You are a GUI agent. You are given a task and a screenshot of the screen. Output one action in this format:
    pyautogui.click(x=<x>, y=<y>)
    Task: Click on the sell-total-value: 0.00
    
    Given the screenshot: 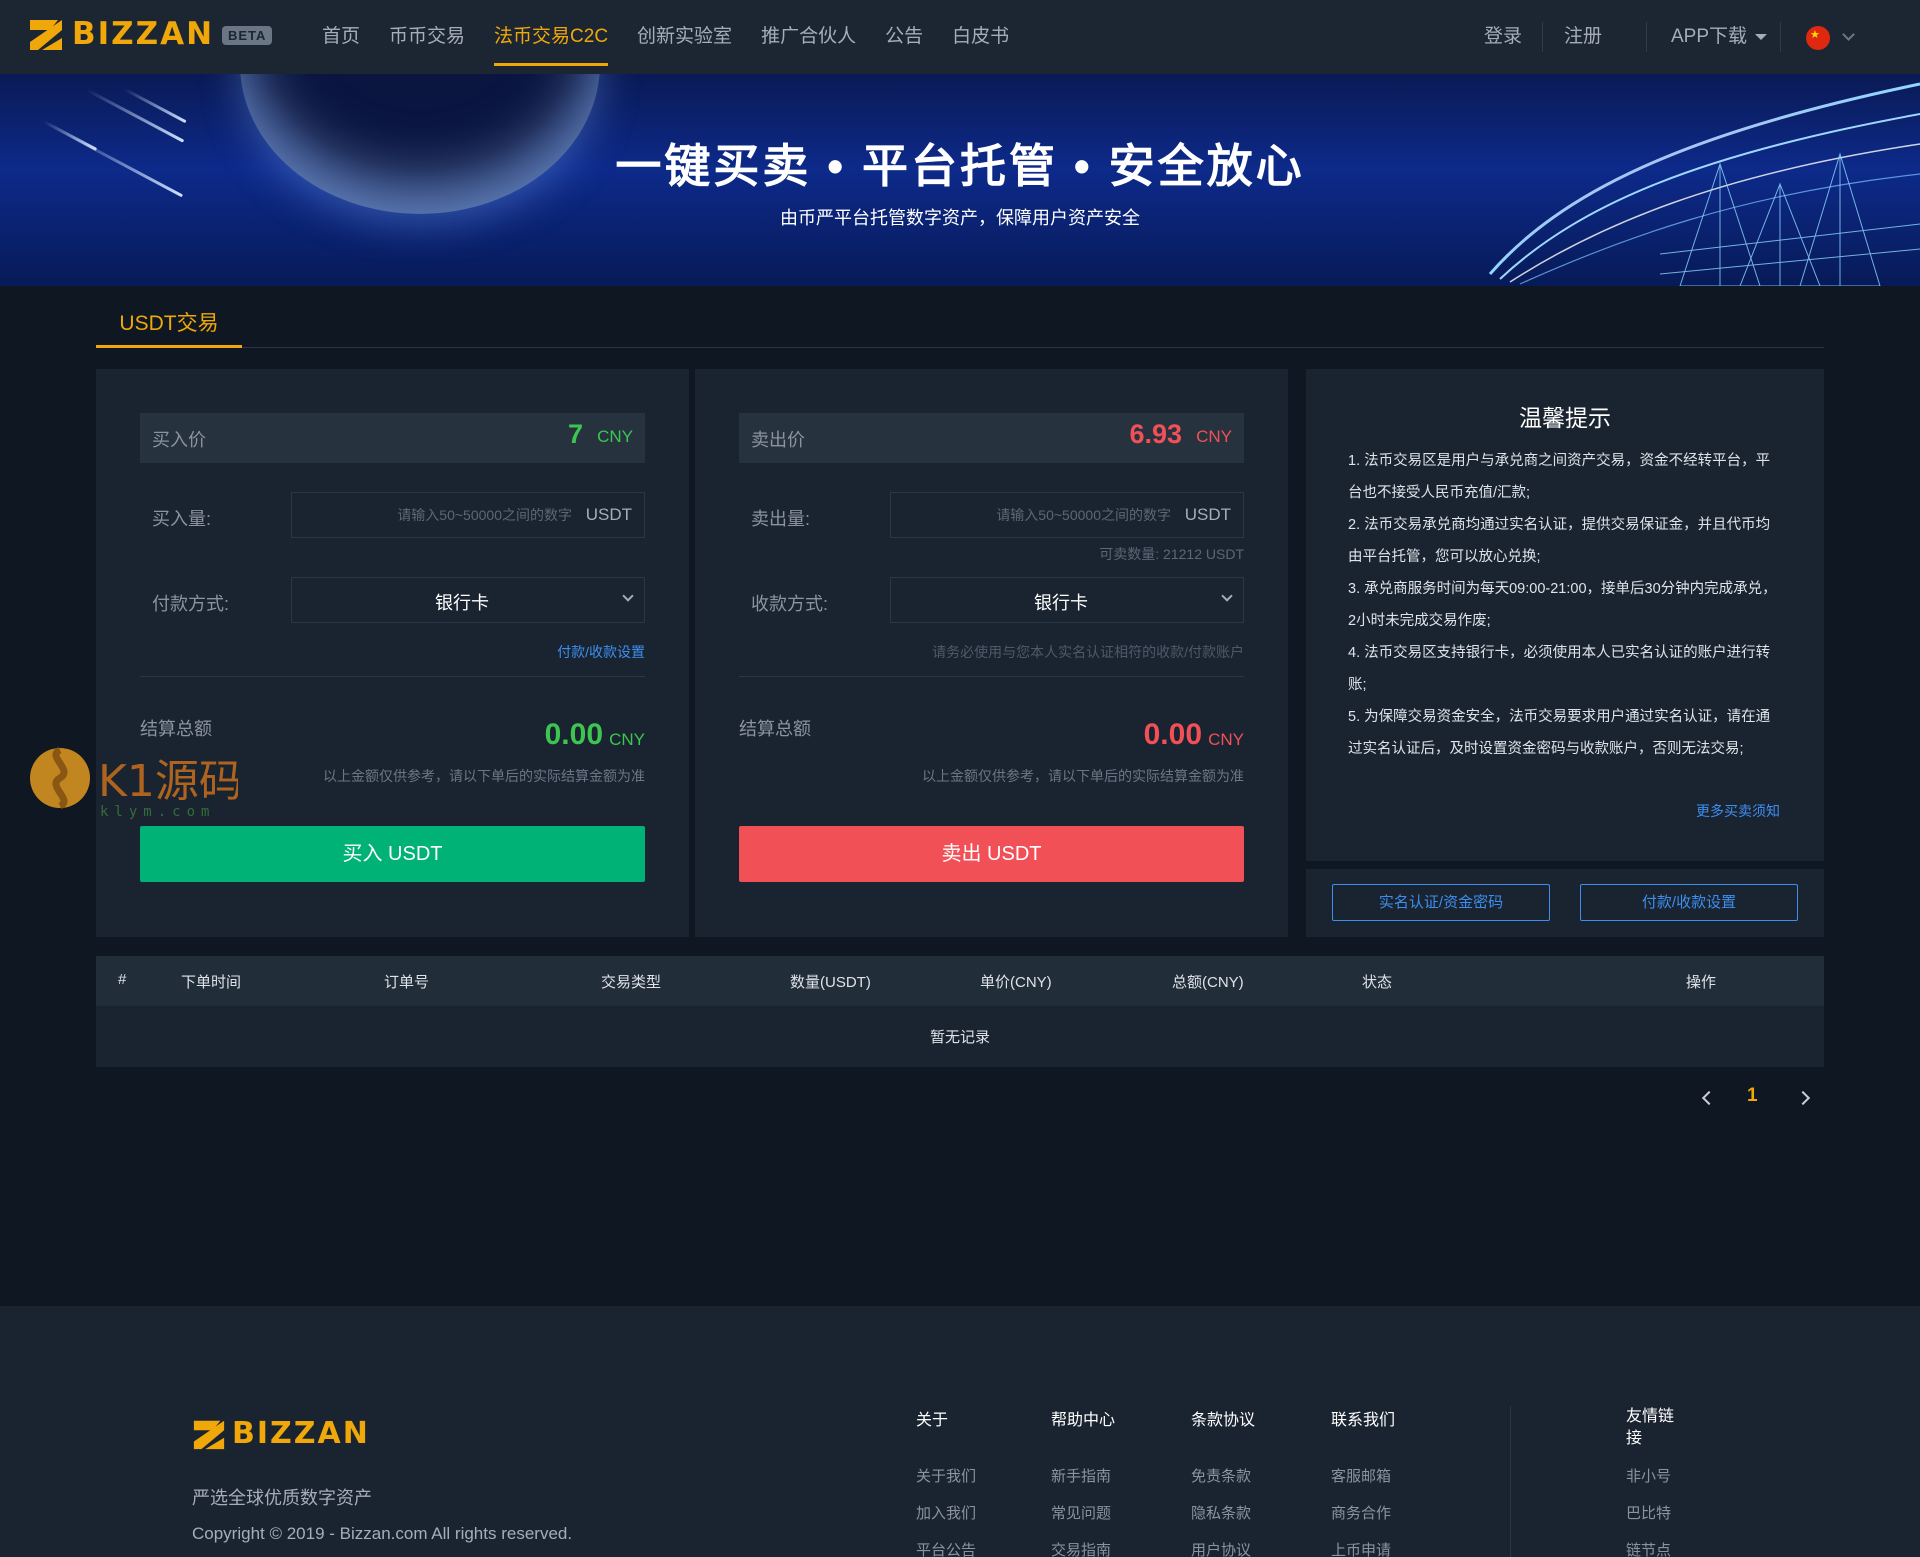 What is the action you would take?
    pyautogui.click(x=1172, y=734)
    